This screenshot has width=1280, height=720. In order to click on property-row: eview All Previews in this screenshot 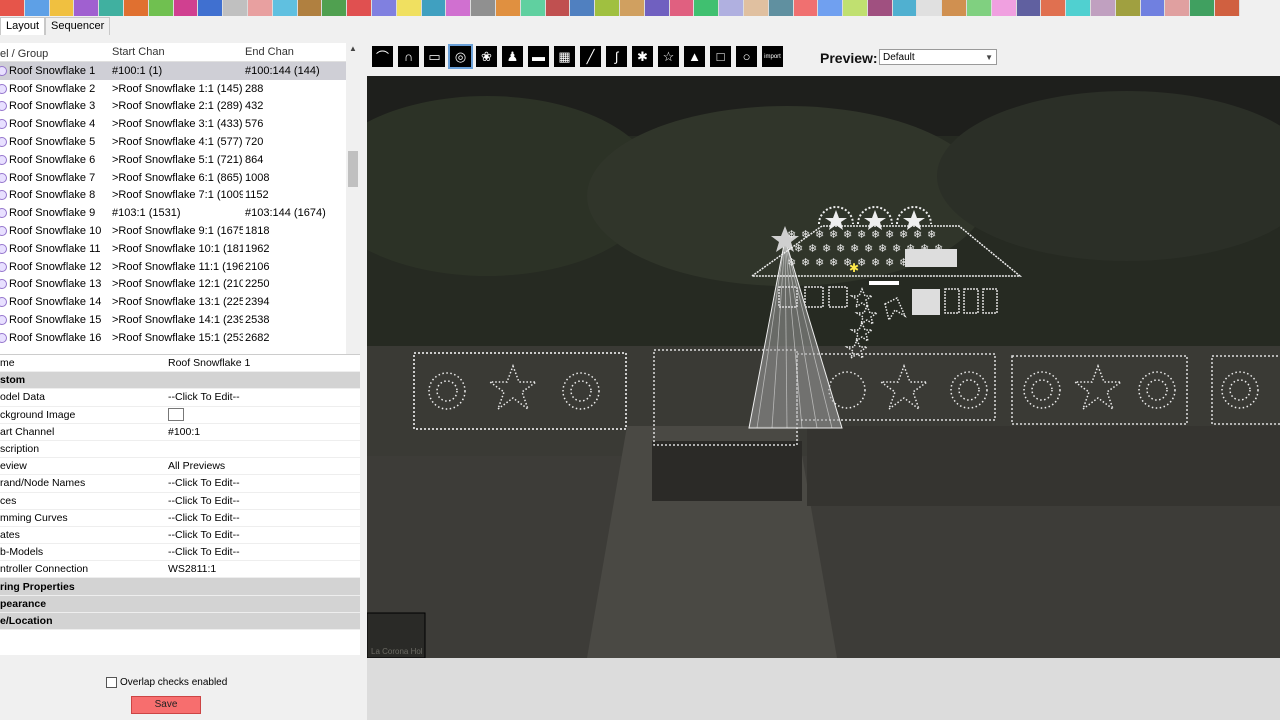, I will do `click(180, 467)`.